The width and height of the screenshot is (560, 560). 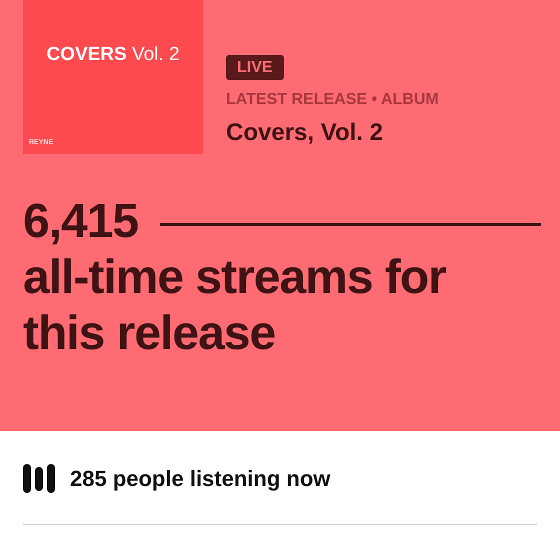 What do you see at coordinates (200, 478) in the screenshot?
I see `listeners-count: 285 people listening now` at bounding box center [200, 478].